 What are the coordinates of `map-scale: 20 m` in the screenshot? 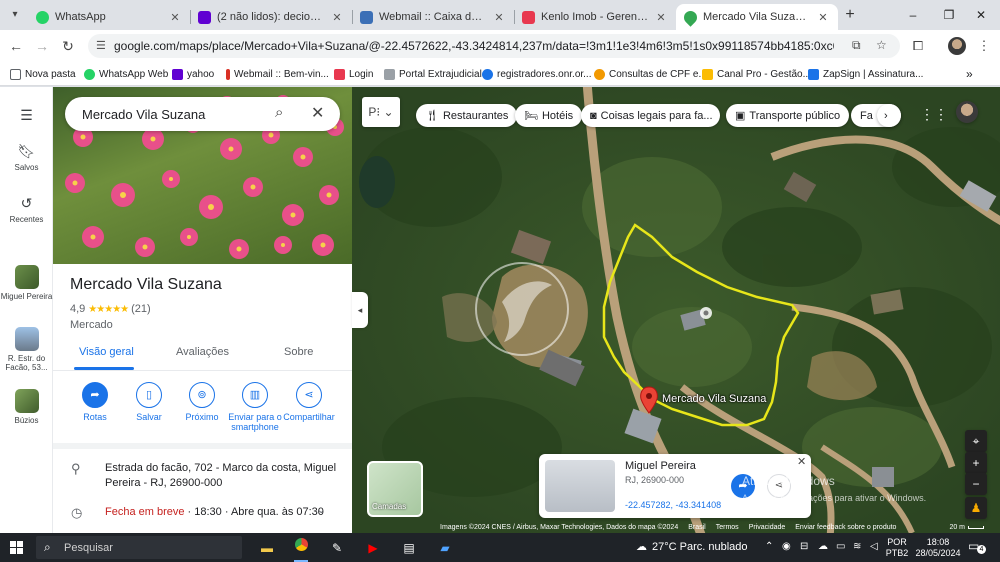 It's located at (974, 527).